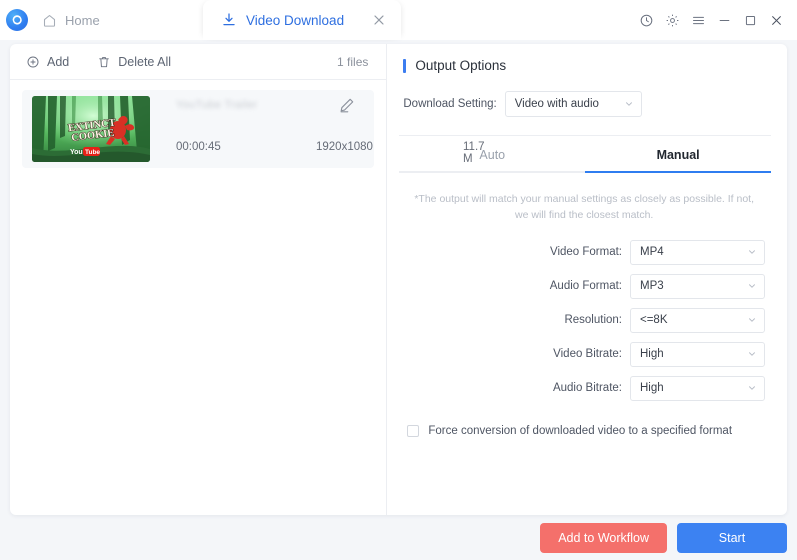 This screenshot has width=797, height=560. I want to click on audio-bitrate-select: High, so click(697, 388).